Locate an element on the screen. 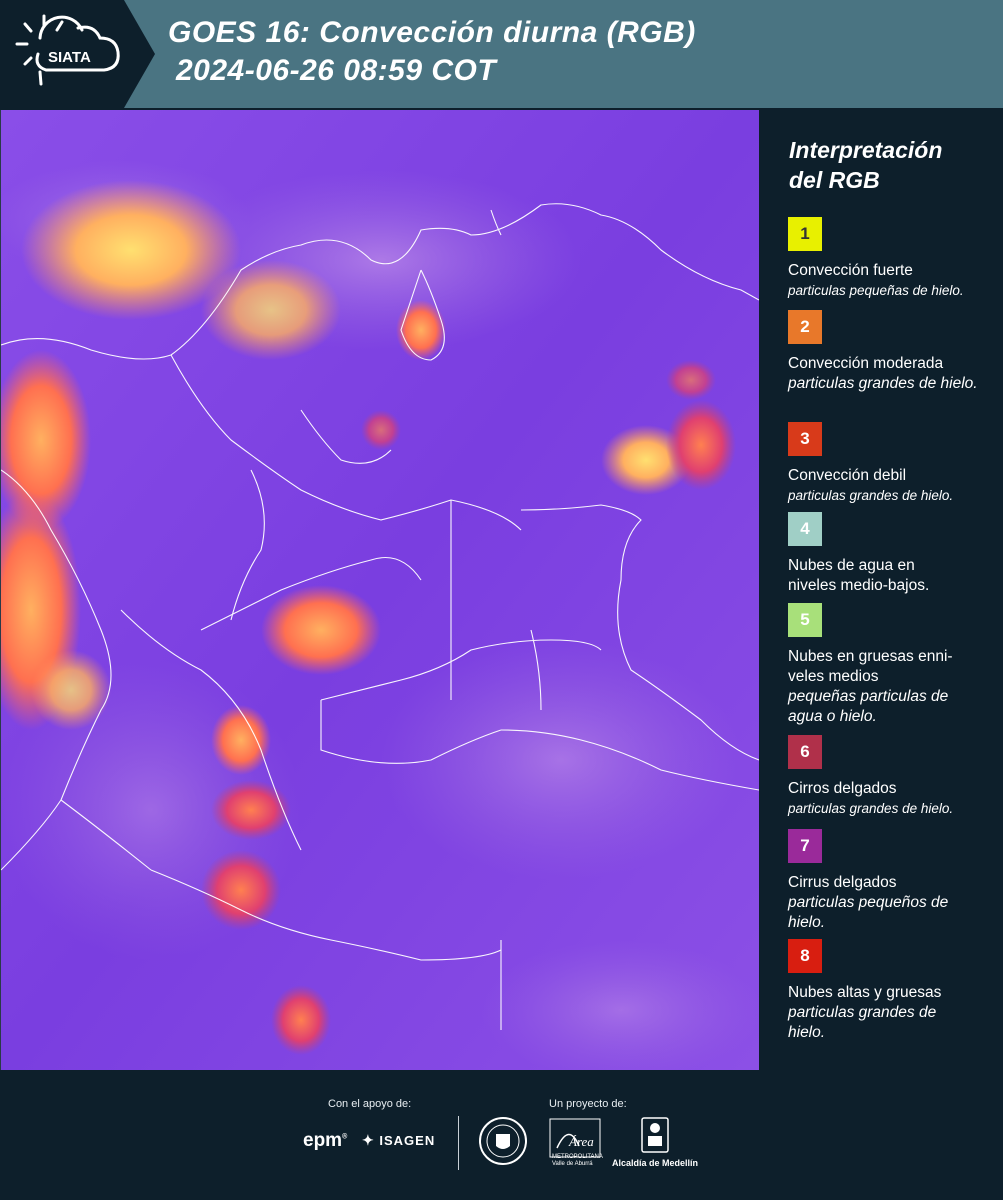  legend-swatch: 3 is located at coordinates (805, 439).